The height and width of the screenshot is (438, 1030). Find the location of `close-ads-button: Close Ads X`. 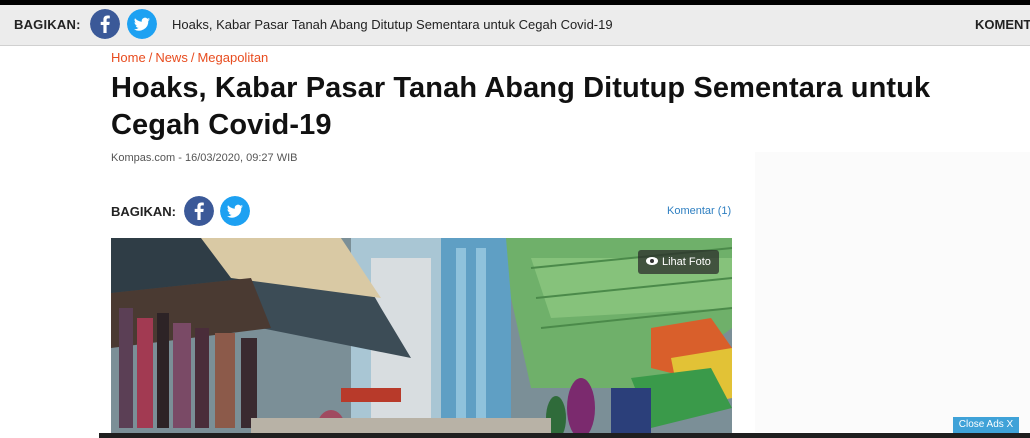

close-ads-button: Close Ads X is located at coordinates (986, 425).